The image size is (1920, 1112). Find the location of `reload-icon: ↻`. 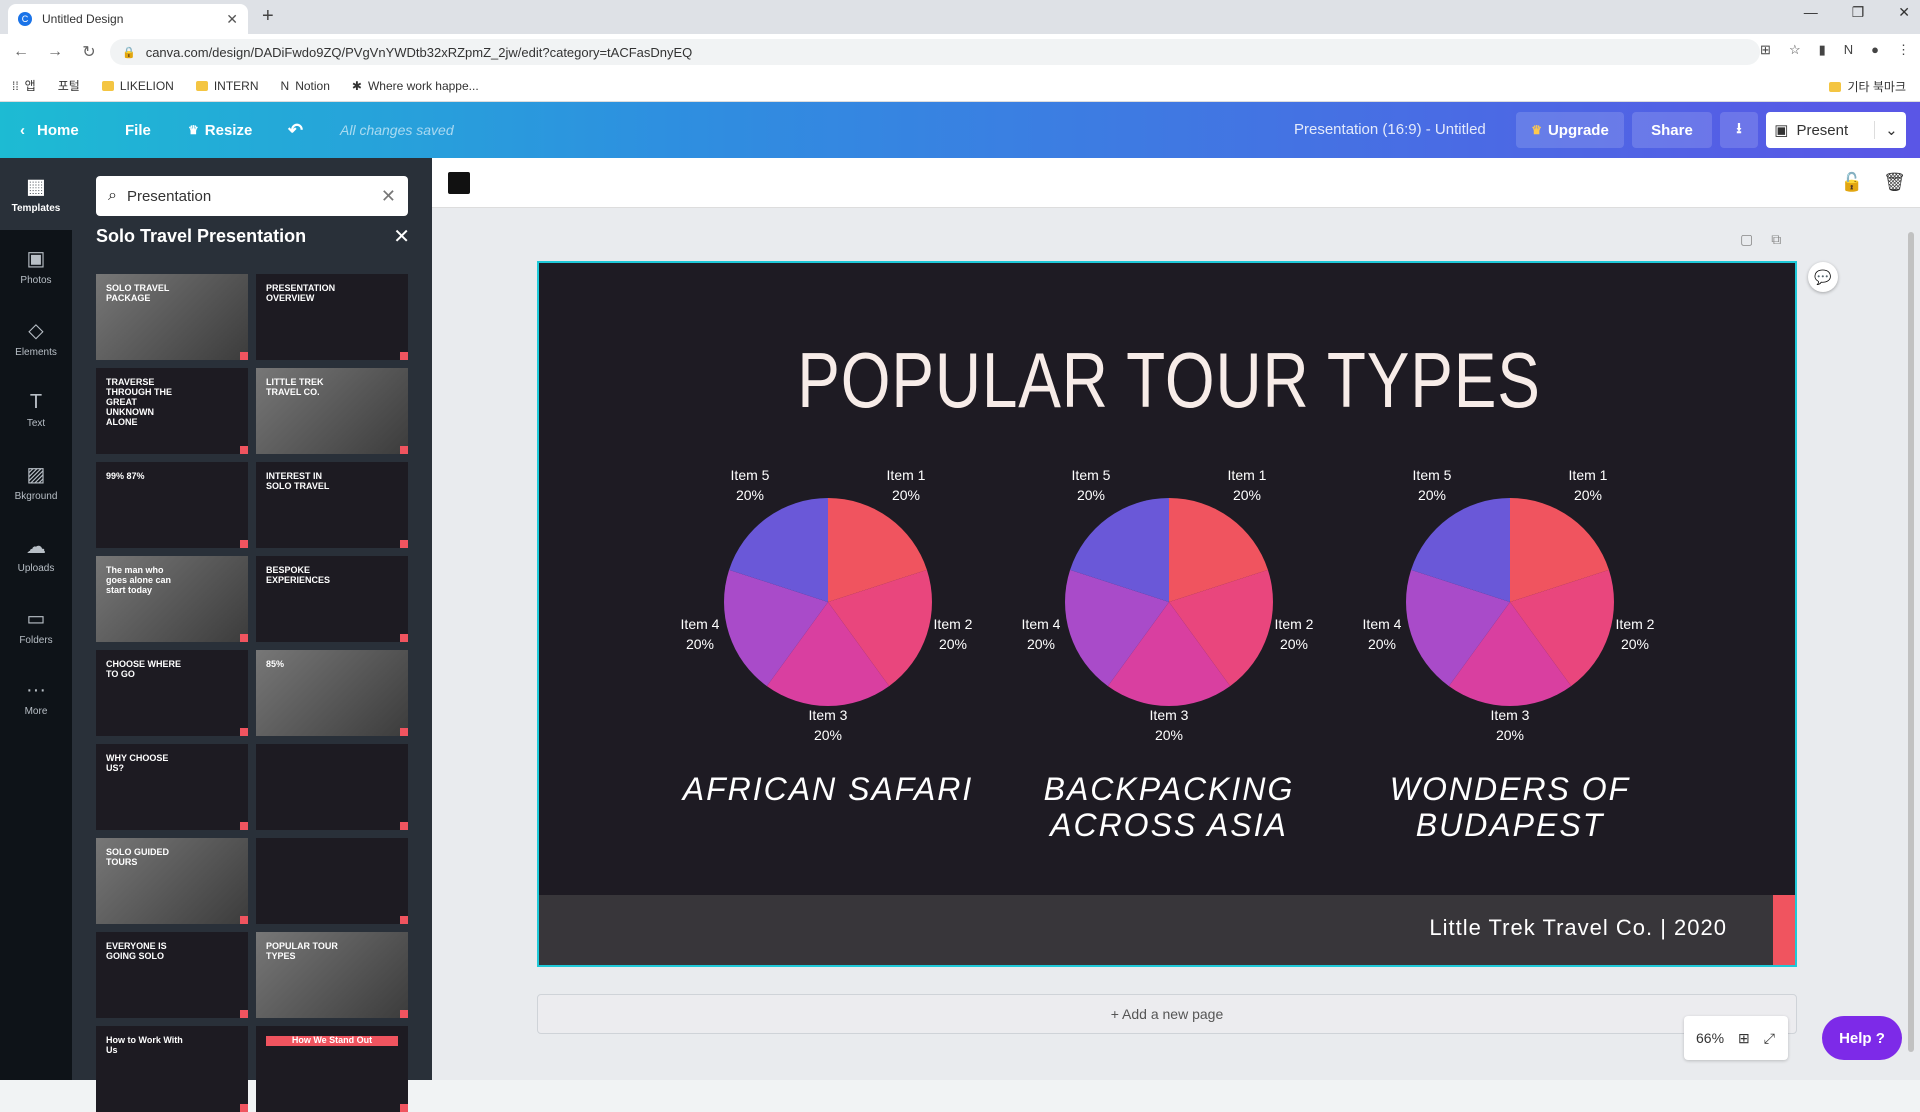

reload-icon: ↻ is located at coordinates (89, 52).